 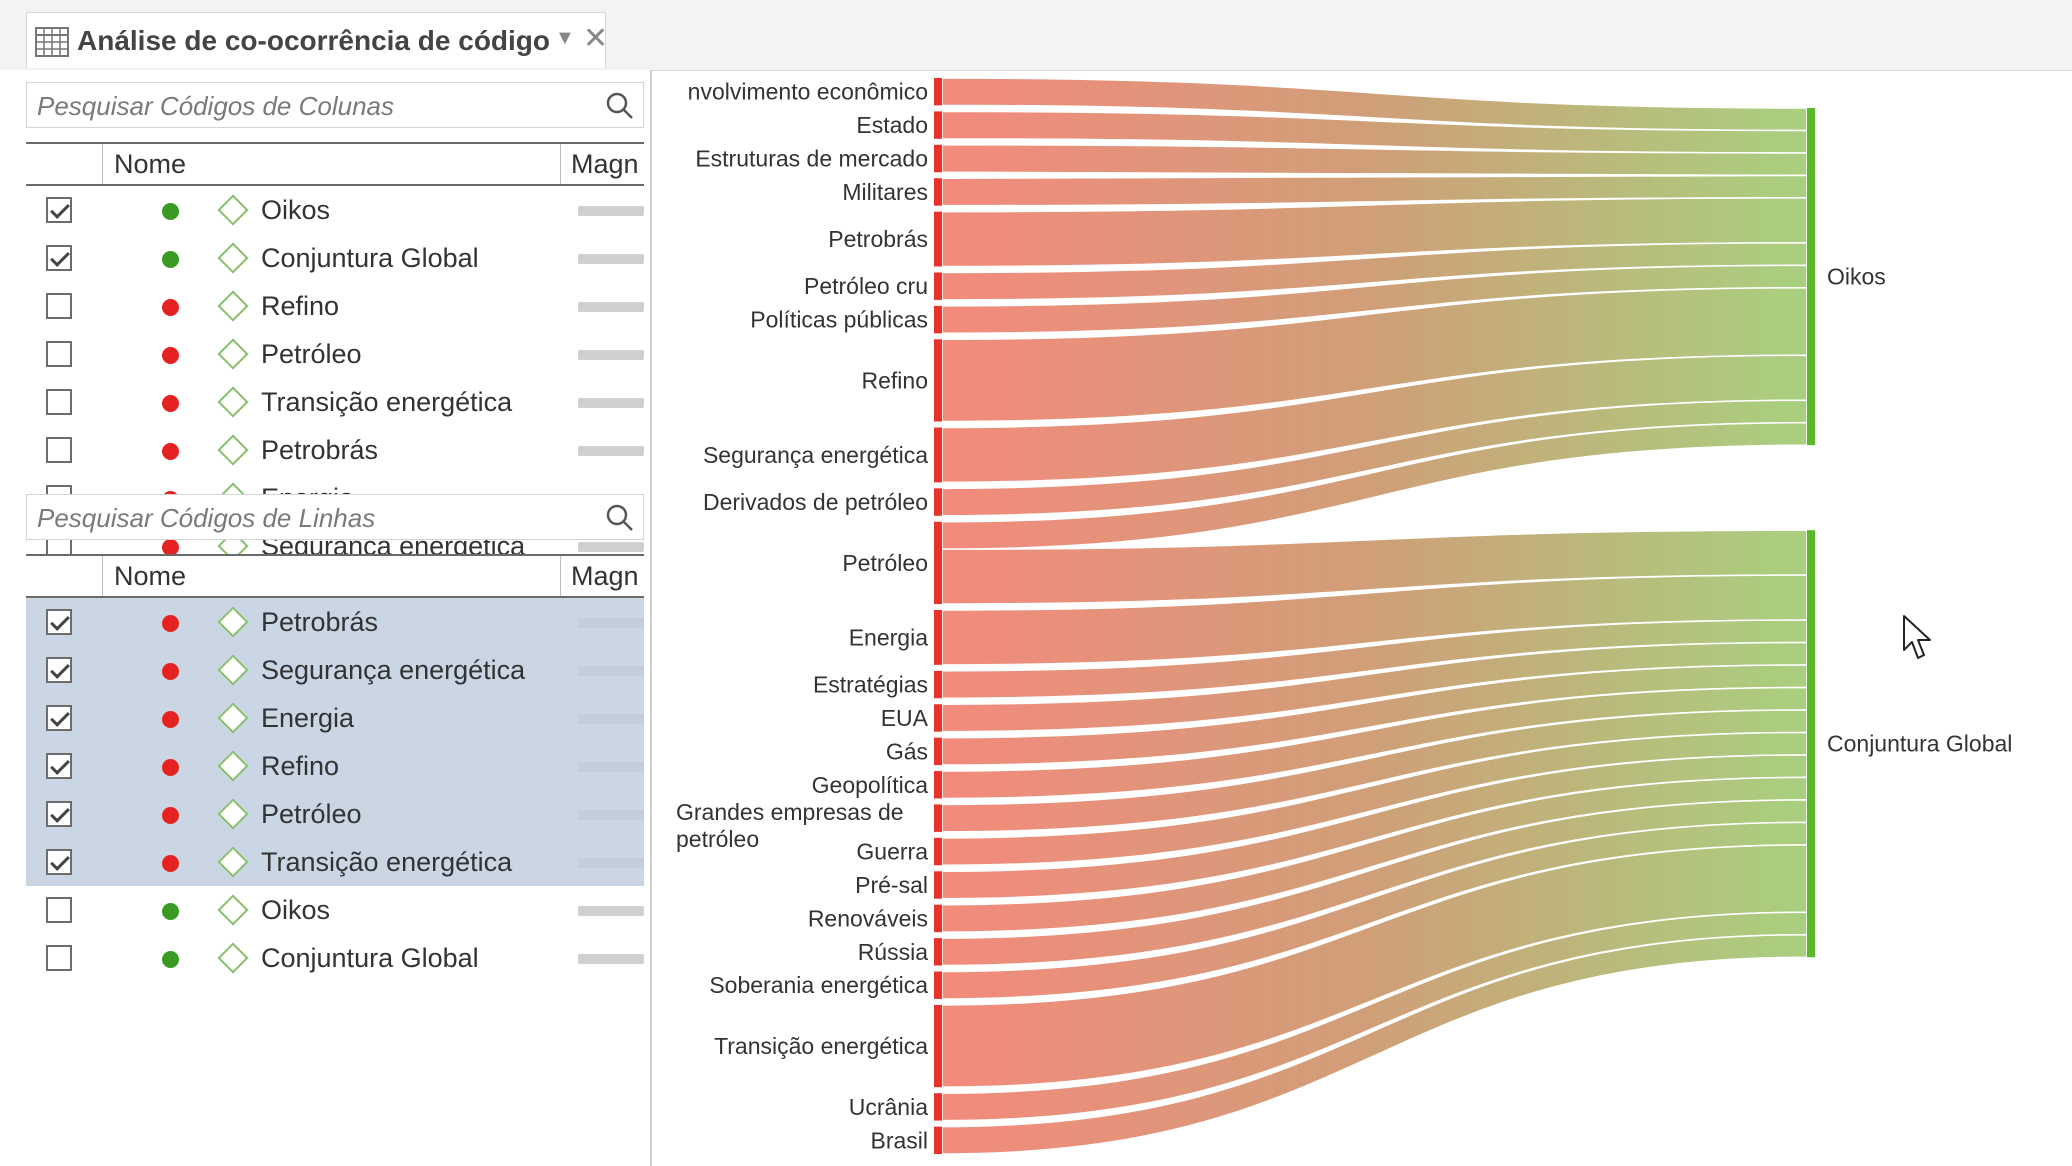 What do you see at coordinates (811, 159) in the screenshot?
I see `sankey-source-label: Estruturas de mercado` at bounding box center [811, 159].